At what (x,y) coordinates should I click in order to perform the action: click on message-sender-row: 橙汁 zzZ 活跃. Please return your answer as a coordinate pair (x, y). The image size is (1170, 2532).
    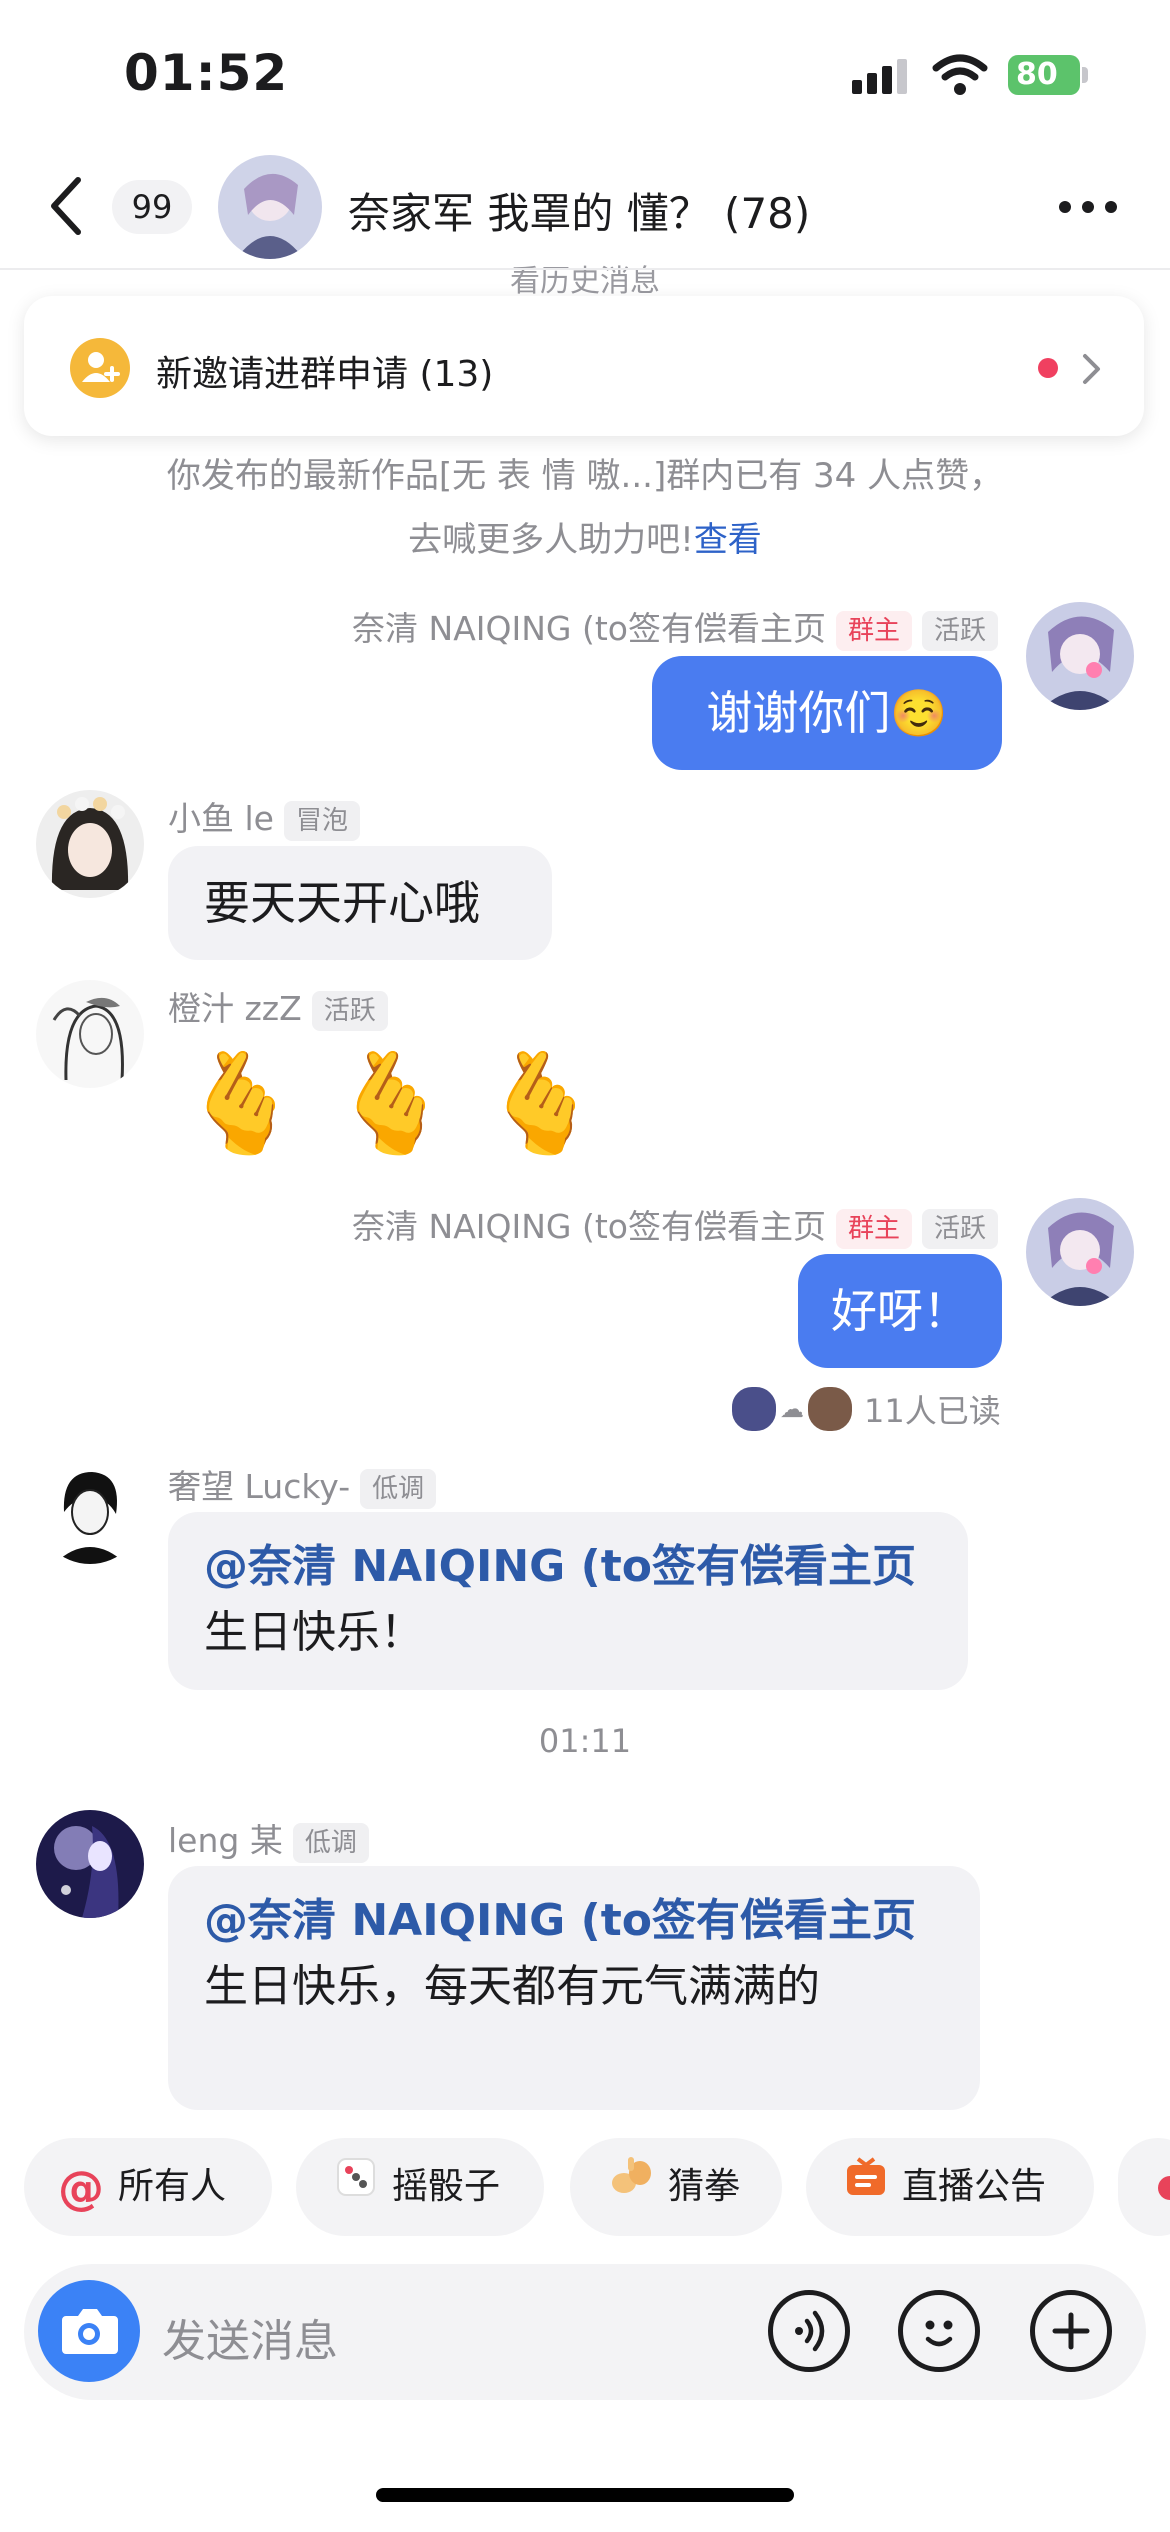
    Looking at the image, I should click on (278, 1006).